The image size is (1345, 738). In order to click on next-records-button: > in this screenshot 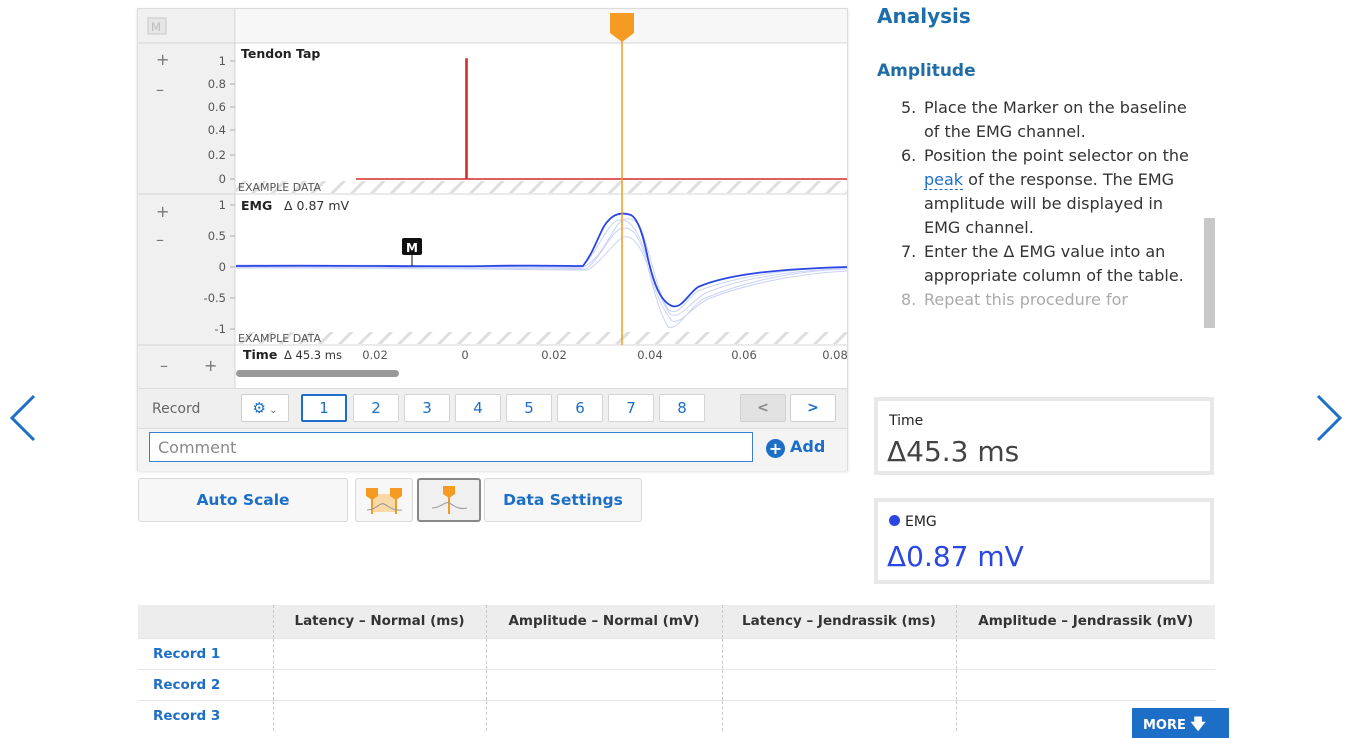, I will do `click(813, 408)`.